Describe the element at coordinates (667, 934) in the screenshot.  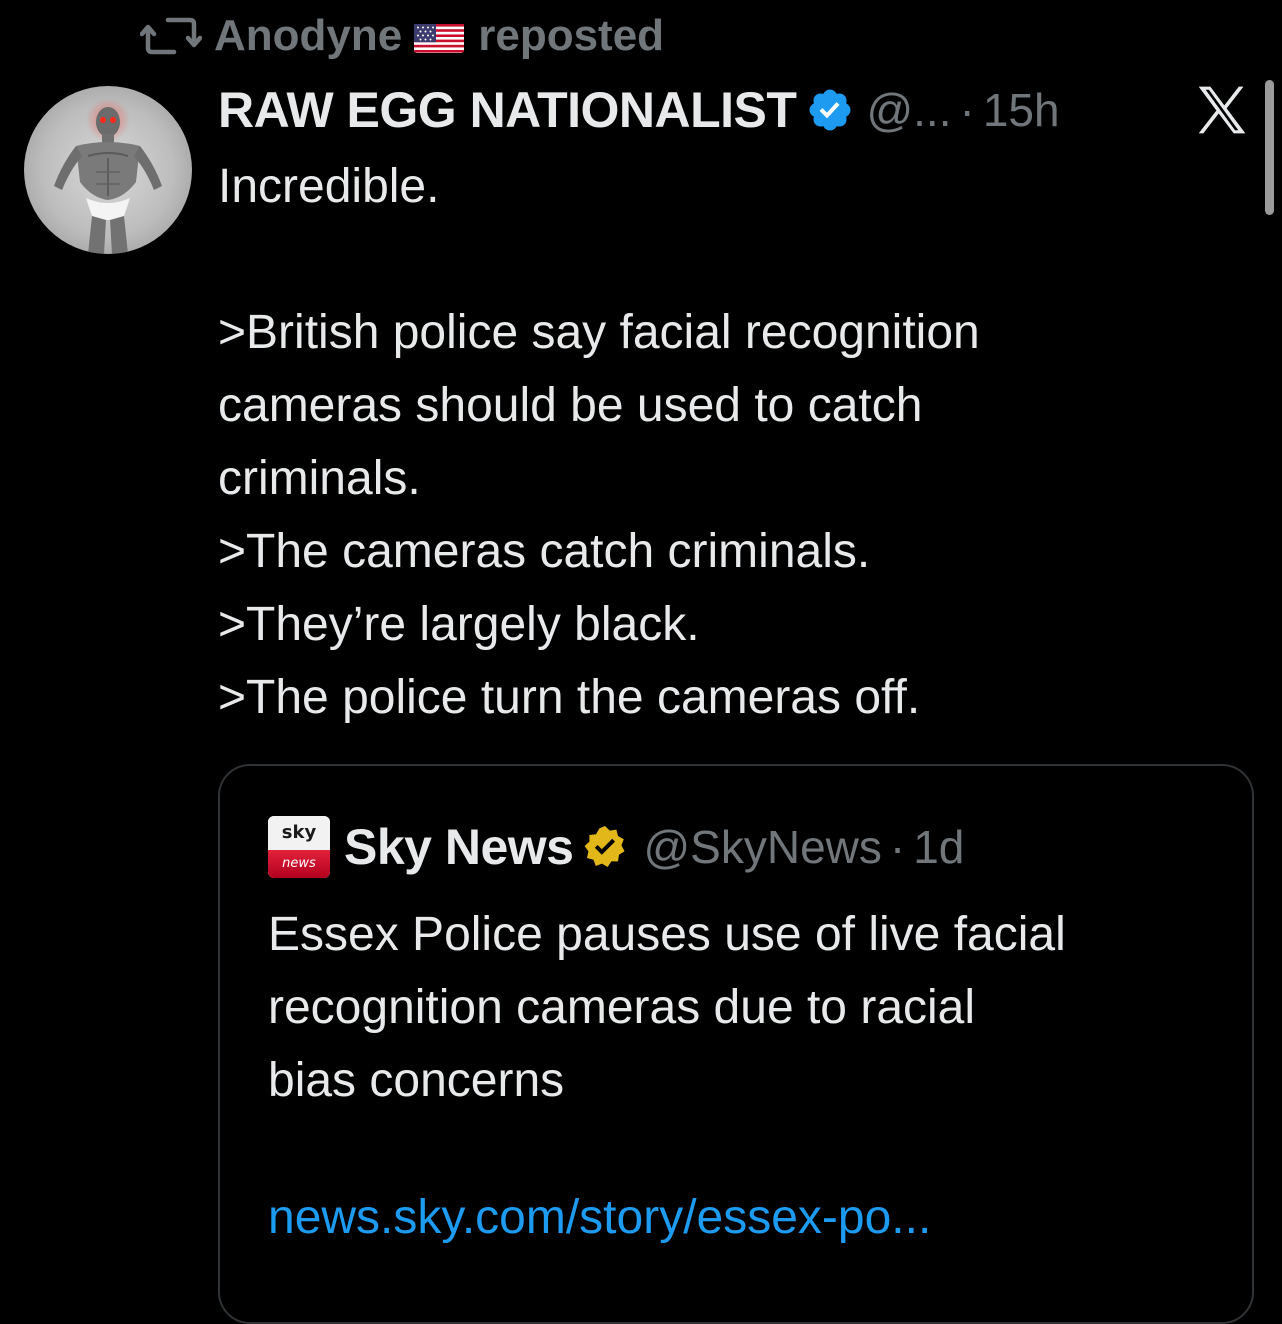
I see `quoted-text-line: Essex Police pauses use of live facial` at that location.